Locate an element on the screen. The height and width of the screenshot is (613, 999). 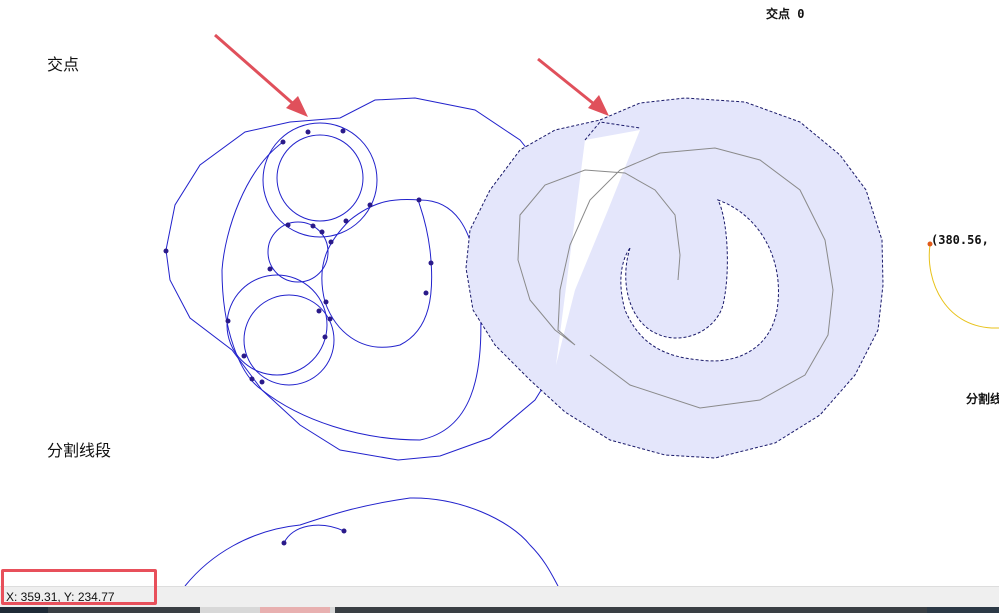
annotation-arrow-left is located at coordinates (261, 75).